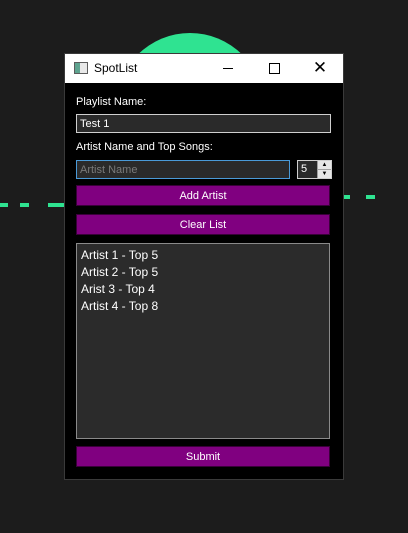 This screenshot has height=533, width=408. What do you see at coordinates (205, 289) in the screenshot?
I see `list-item: Arist 3 - Top 4` at bounding box center [205, 289].